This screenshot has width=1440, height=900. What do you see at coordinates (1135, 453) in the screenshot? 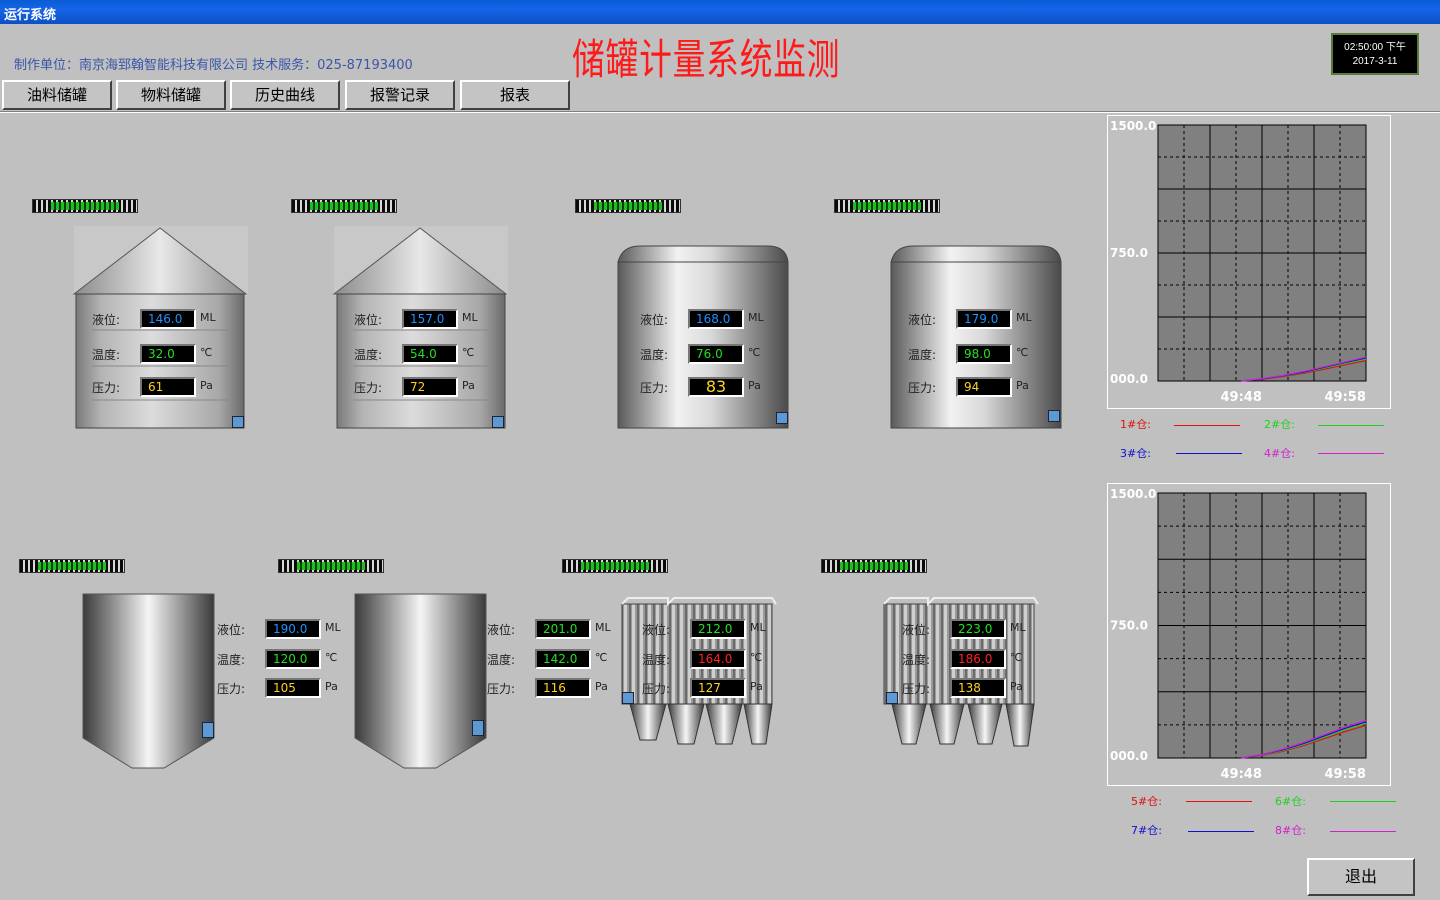
I see `legend-3-label: 3#仓:` at bounding box center [1135, 453].